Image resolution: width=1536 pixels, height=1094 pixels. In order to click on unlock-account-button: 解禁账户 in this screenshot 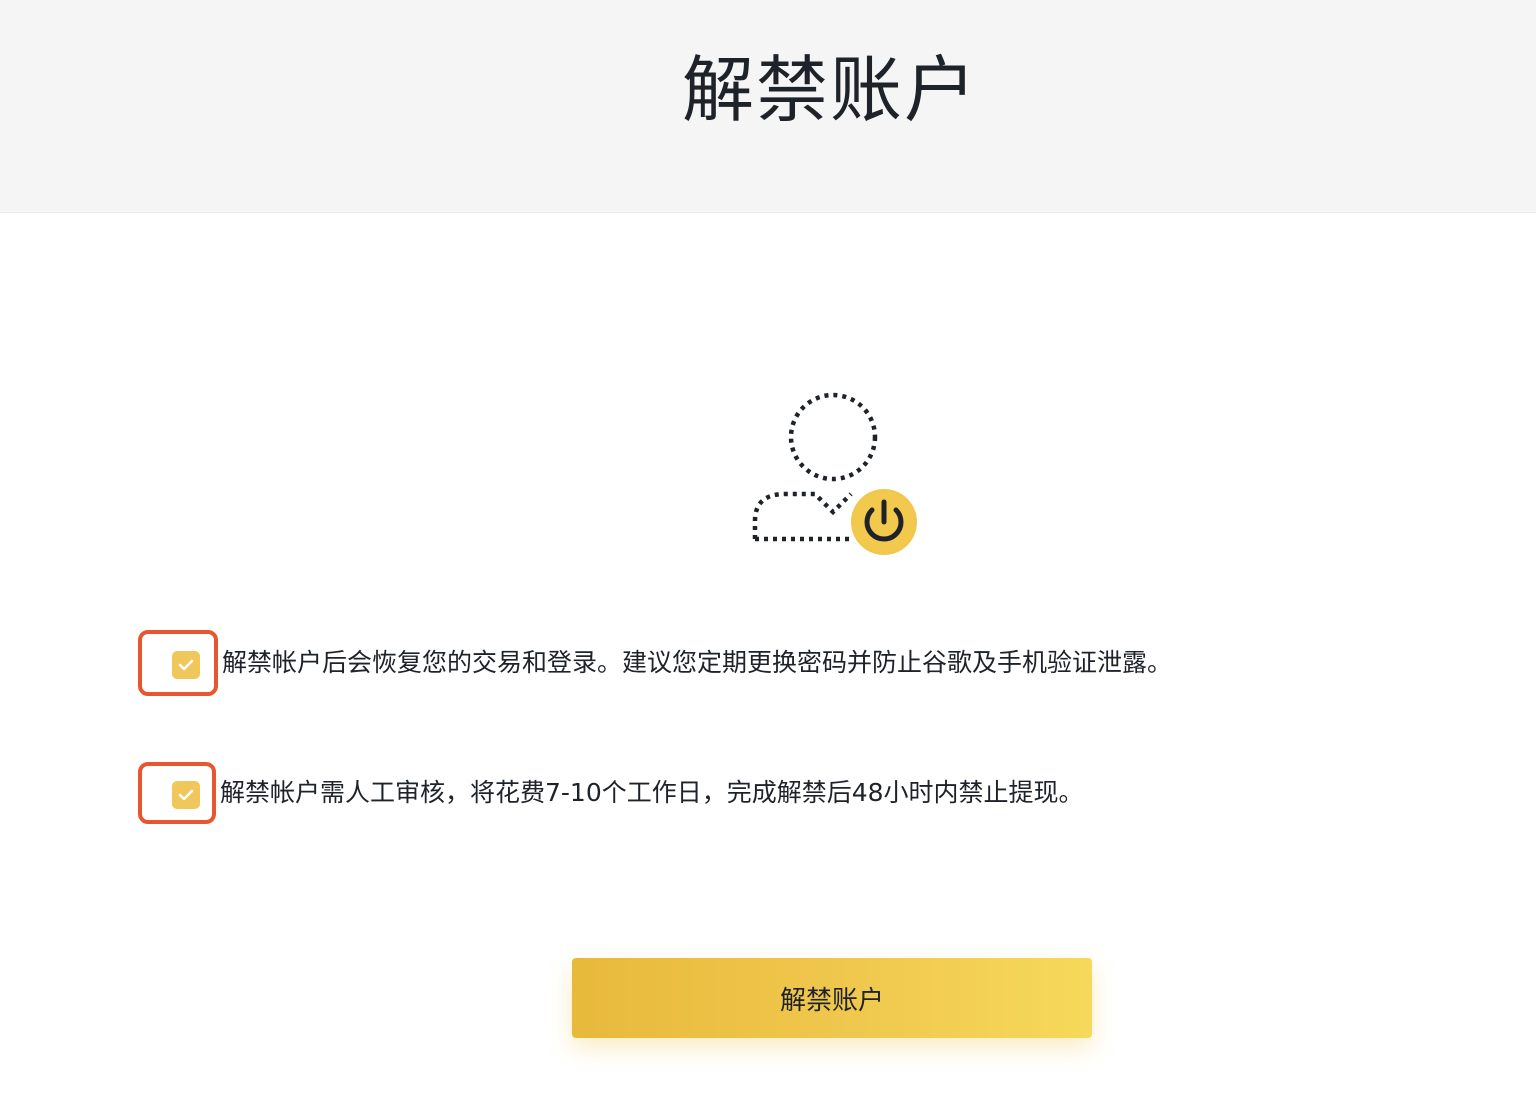, I will do `click(832, 998)`.